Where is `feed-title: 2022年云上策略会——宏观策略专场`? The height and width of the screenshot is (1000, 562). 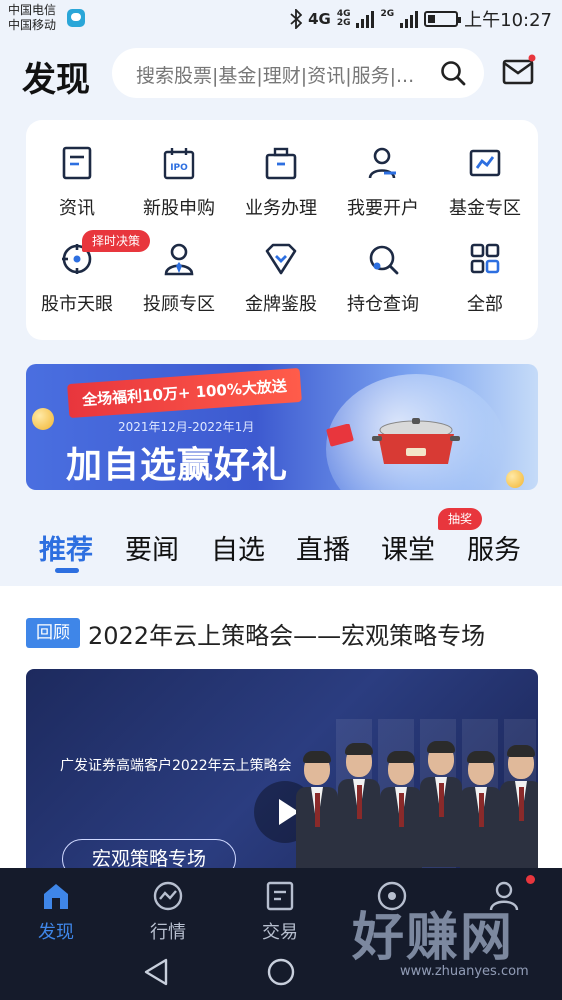 feed-title: 2022年云上策略会——宏观策略专场 is located at coordinates (286, 633).